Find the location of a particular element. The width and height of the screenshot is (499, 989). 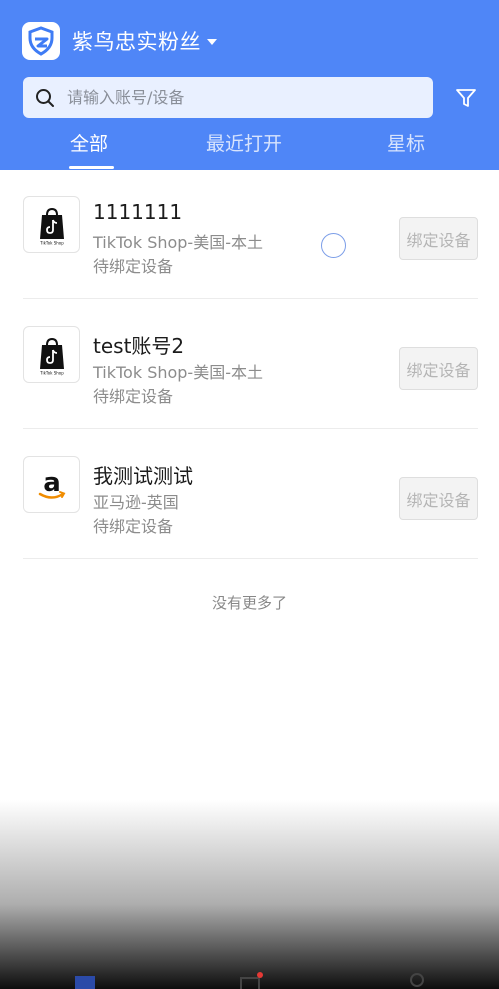

account-platform: 亚马逊-英国 is located at coordinates (136, 502).